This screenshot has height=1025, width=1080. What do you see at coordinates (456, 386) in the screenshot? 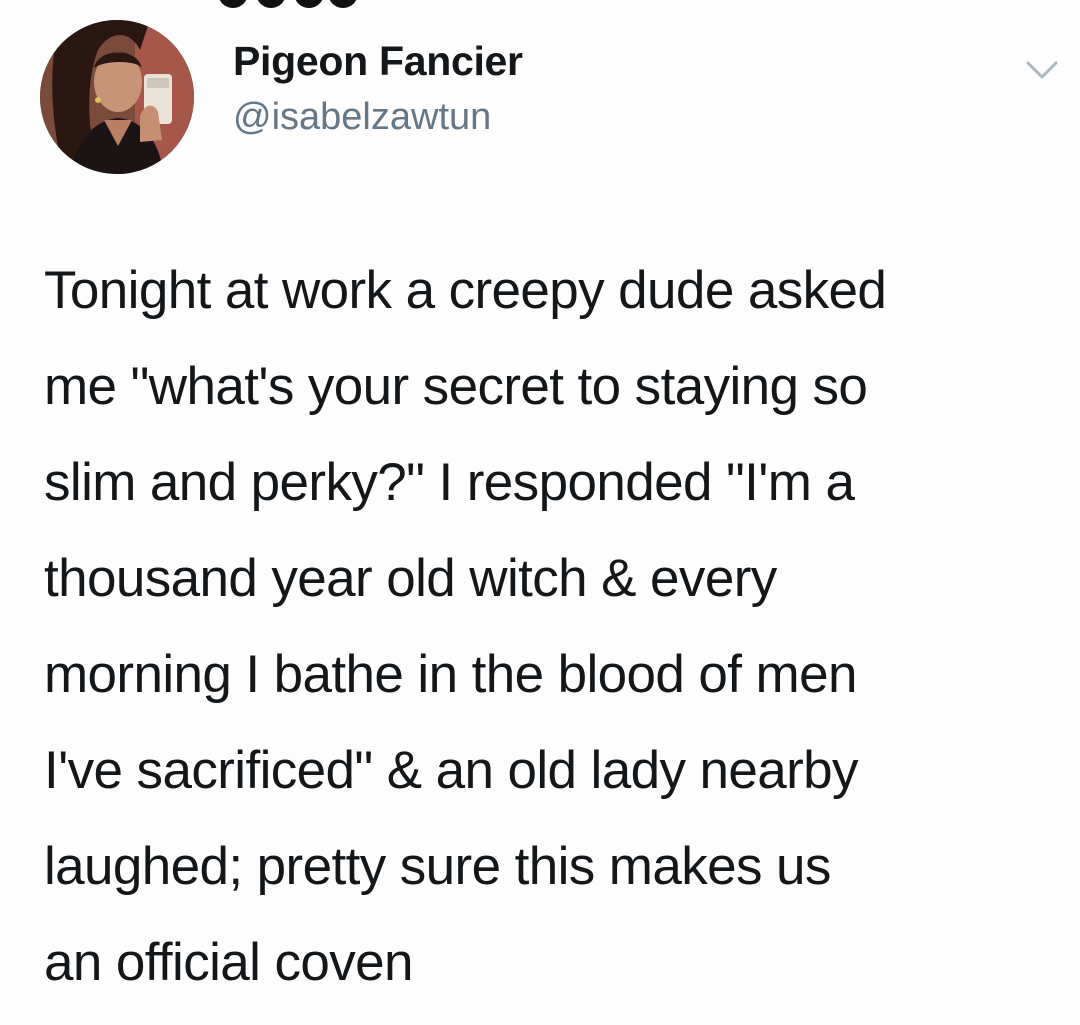
I see `tweet-text-line: me "what's your secret to staying so` at bounding box center [456, 386].